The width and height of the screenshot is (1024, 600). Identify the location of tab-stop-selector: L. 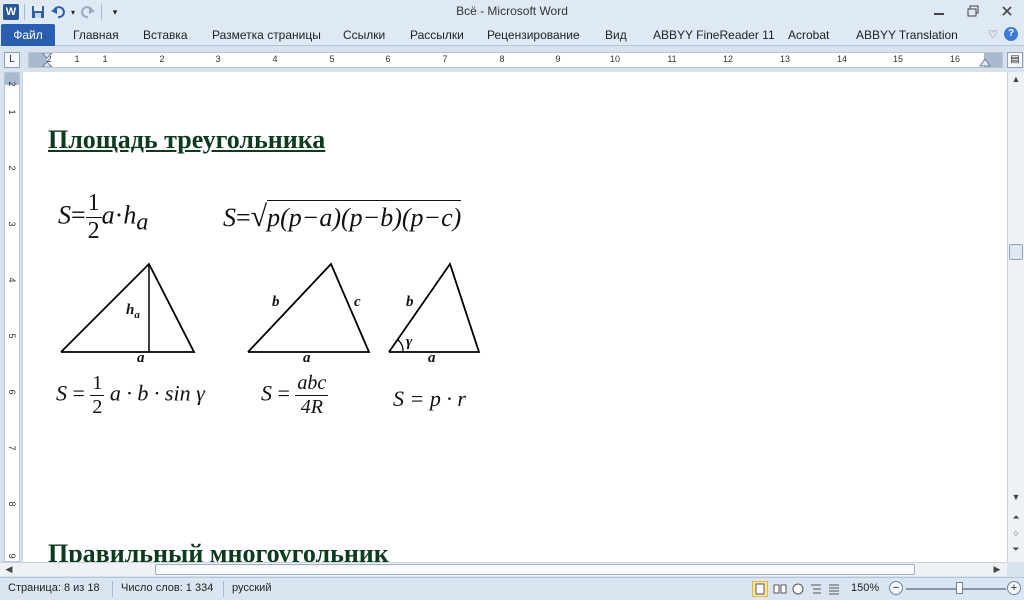
(12, 60).